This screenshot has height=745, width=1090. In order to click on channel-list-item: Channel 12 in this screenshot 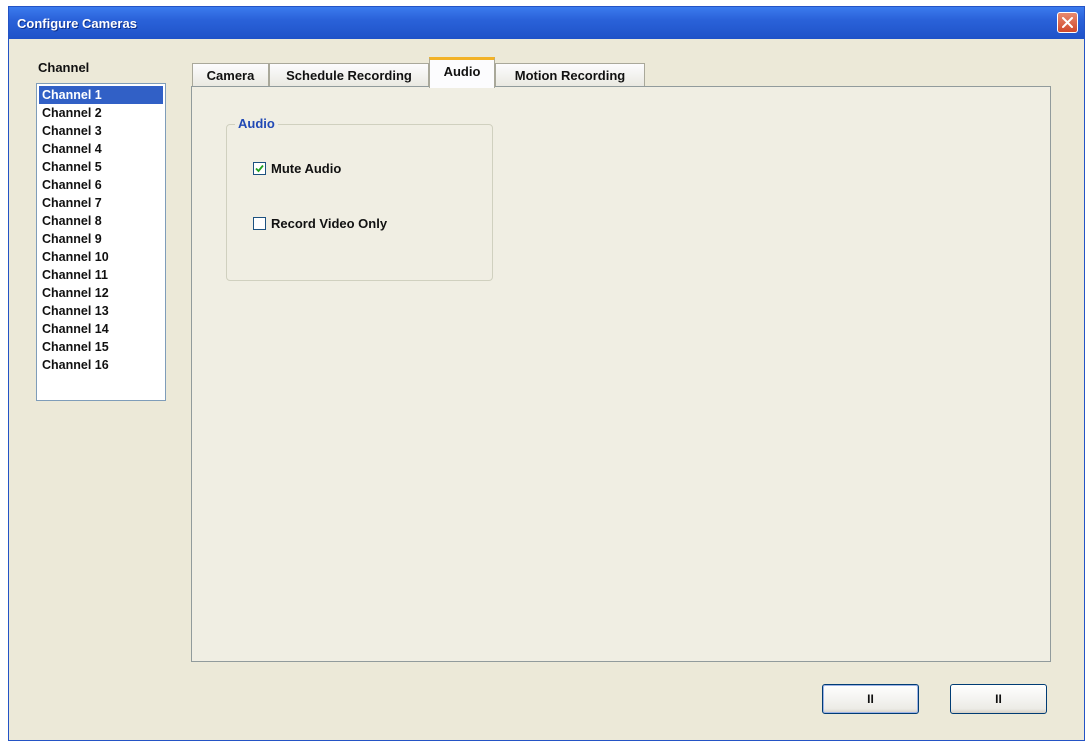, I will do `click(101, 293)`.